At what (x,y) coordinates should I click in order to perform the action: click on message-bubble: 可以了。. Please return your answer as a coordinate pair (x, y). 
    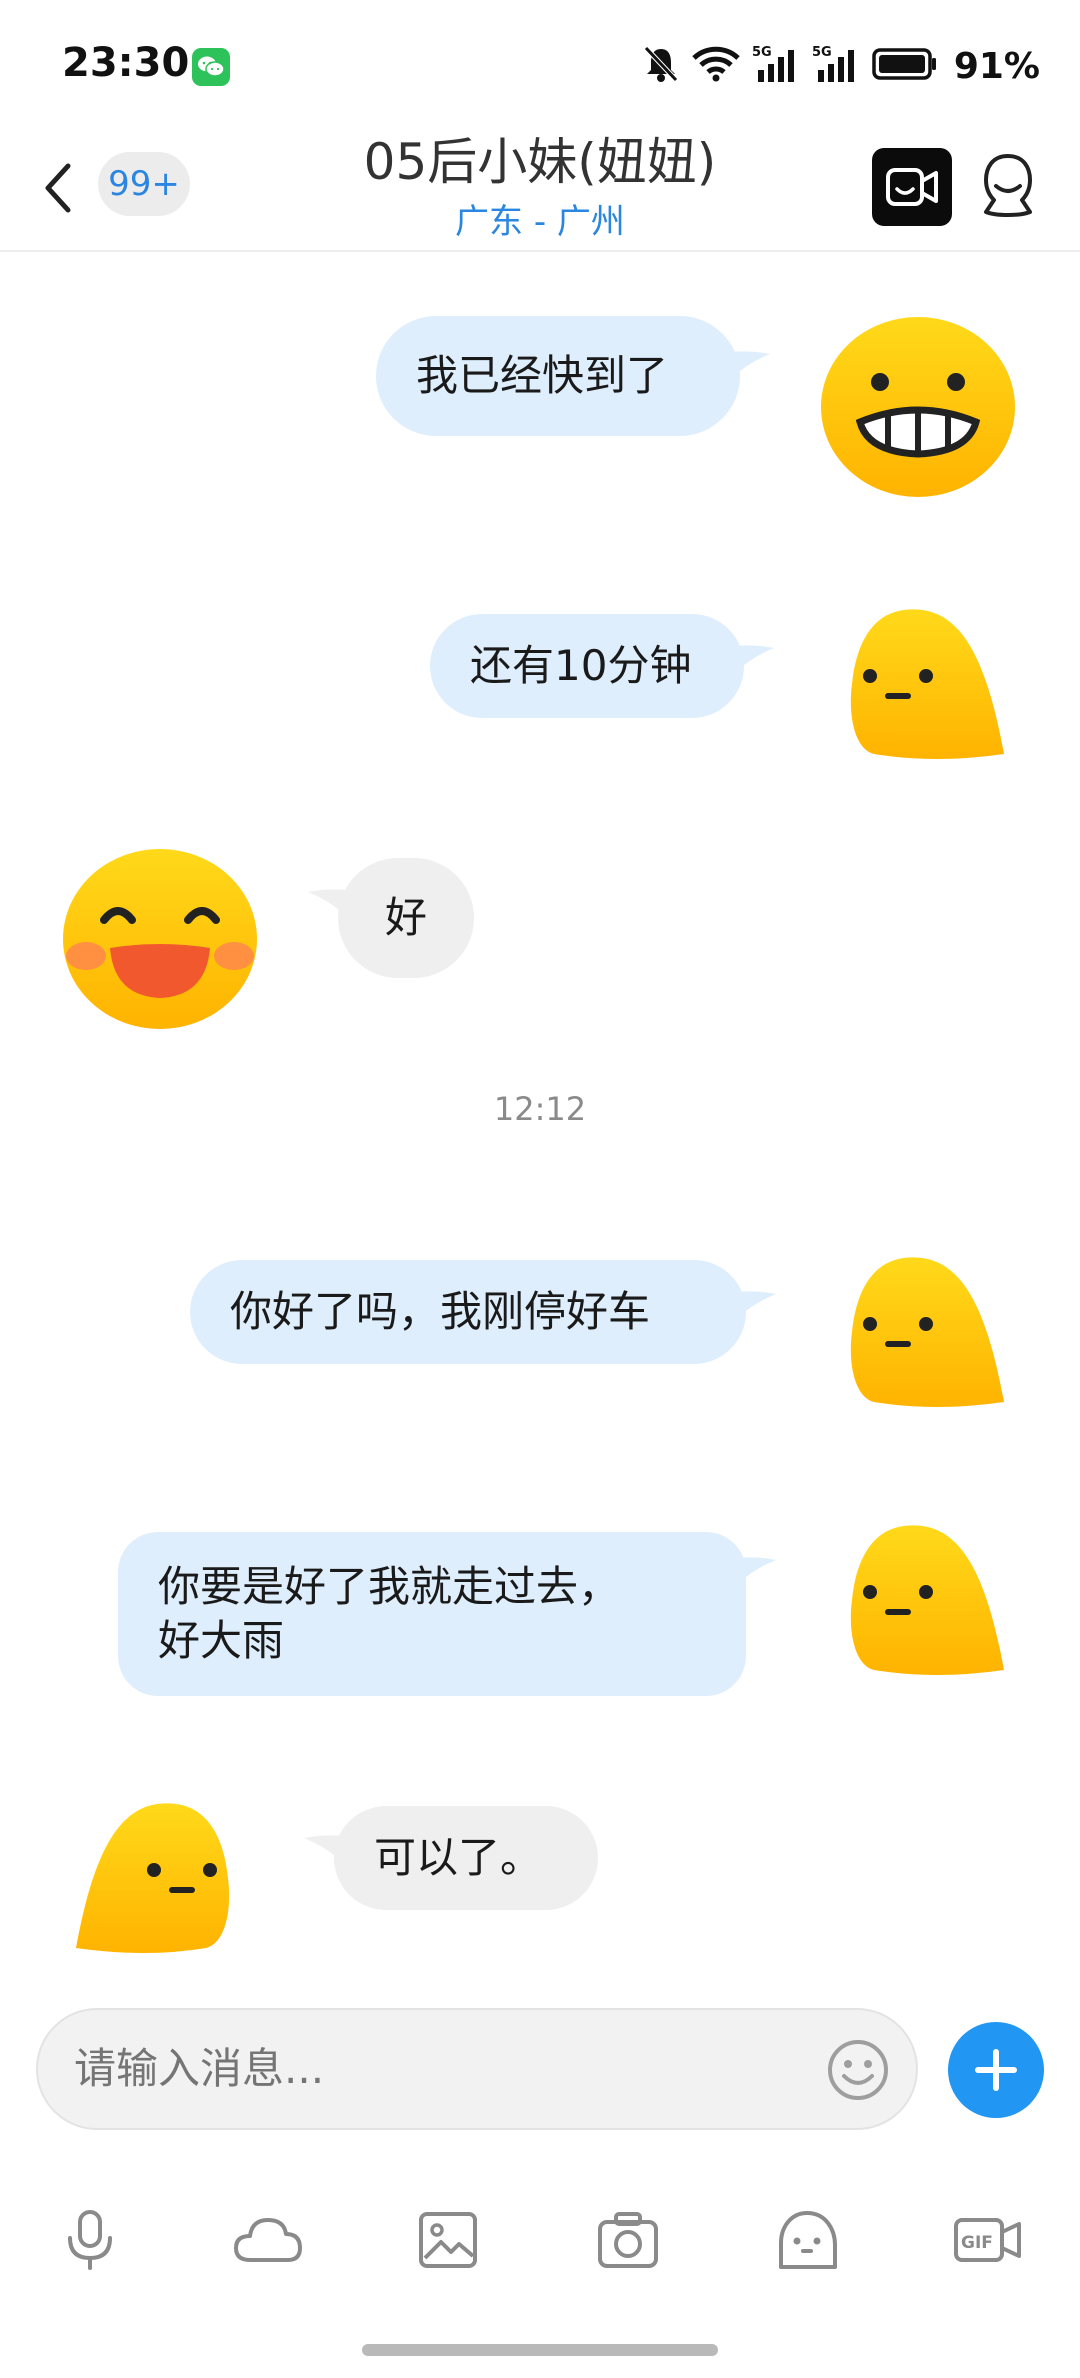
    Looking at the image, I should click on (466, 1858).